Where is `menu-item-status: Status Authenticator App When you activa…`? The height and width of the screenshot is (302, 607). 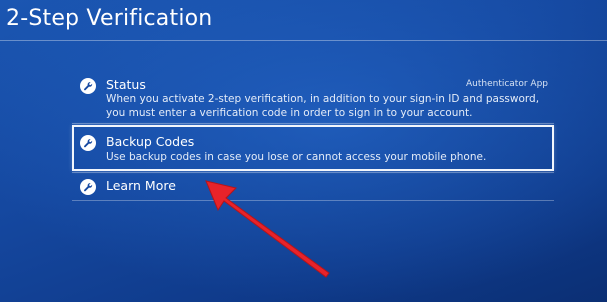
menu-item-status: Status Authenticator App When you activa… is located at coordinates (313, 98).